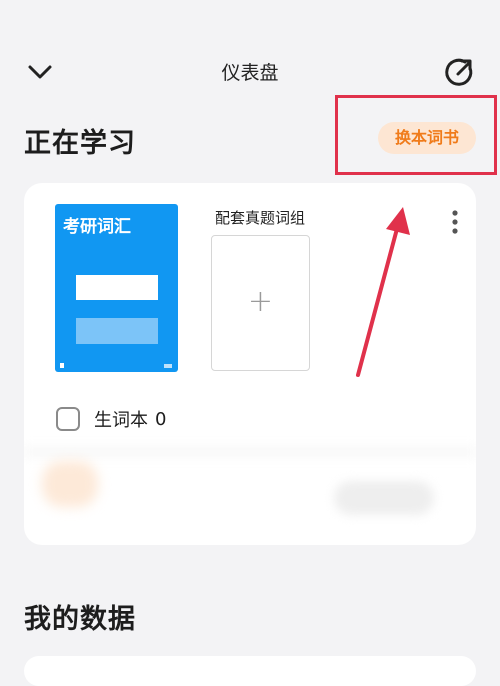 This screenshot has height=686, width=500. I want to click on combo-label: 配套真题词组, so click(260, 218).